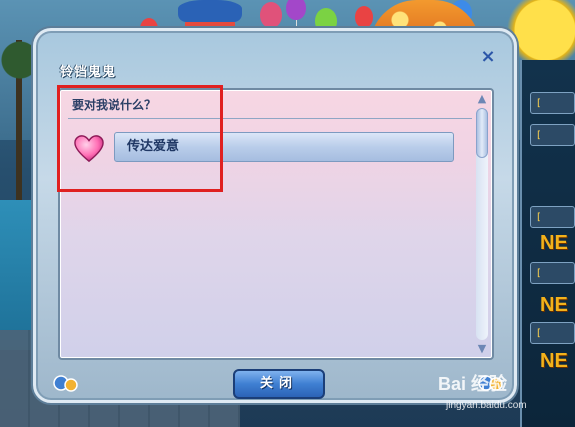 Image resolution: width=575 pixels, height=427 pixels. What do you see at coordinates (482, 99) in the screenshot?
I see `scroll-up-arrow-icon: ▲` at bounding box center [482, 99].